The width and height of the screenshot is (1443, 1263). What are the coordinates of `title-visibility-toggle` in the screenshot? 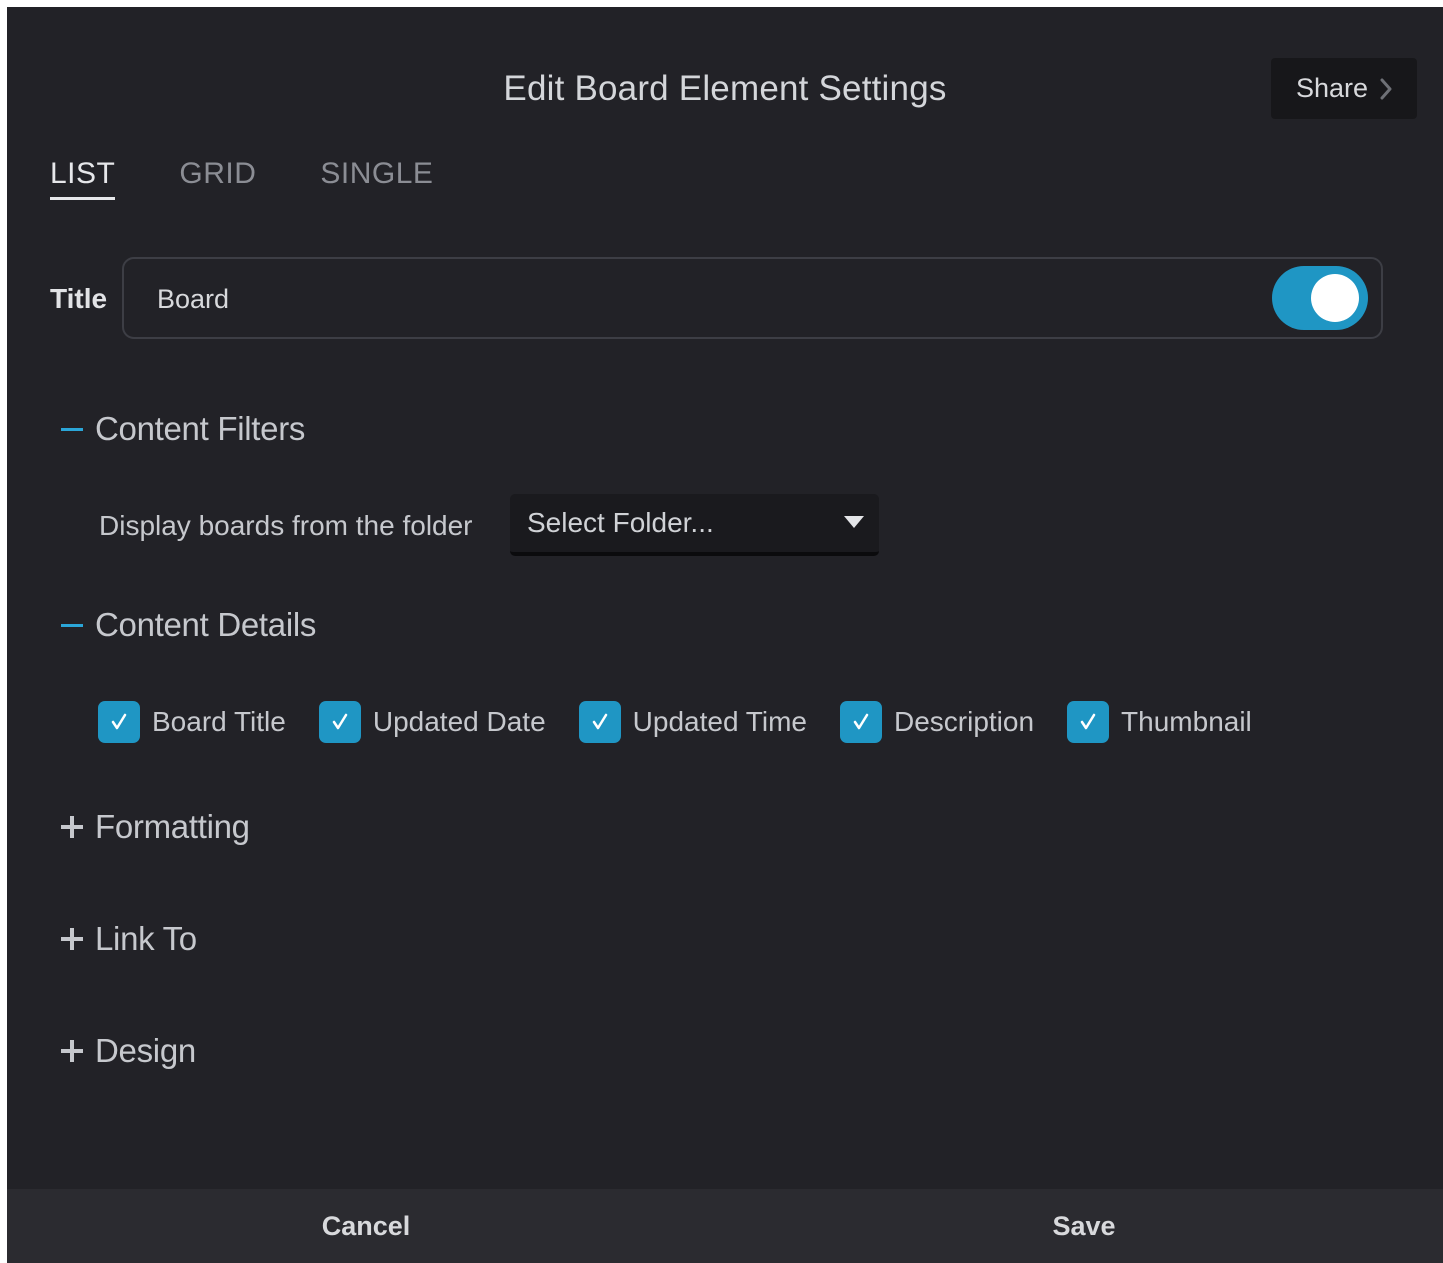 It's located at (1320, 298).